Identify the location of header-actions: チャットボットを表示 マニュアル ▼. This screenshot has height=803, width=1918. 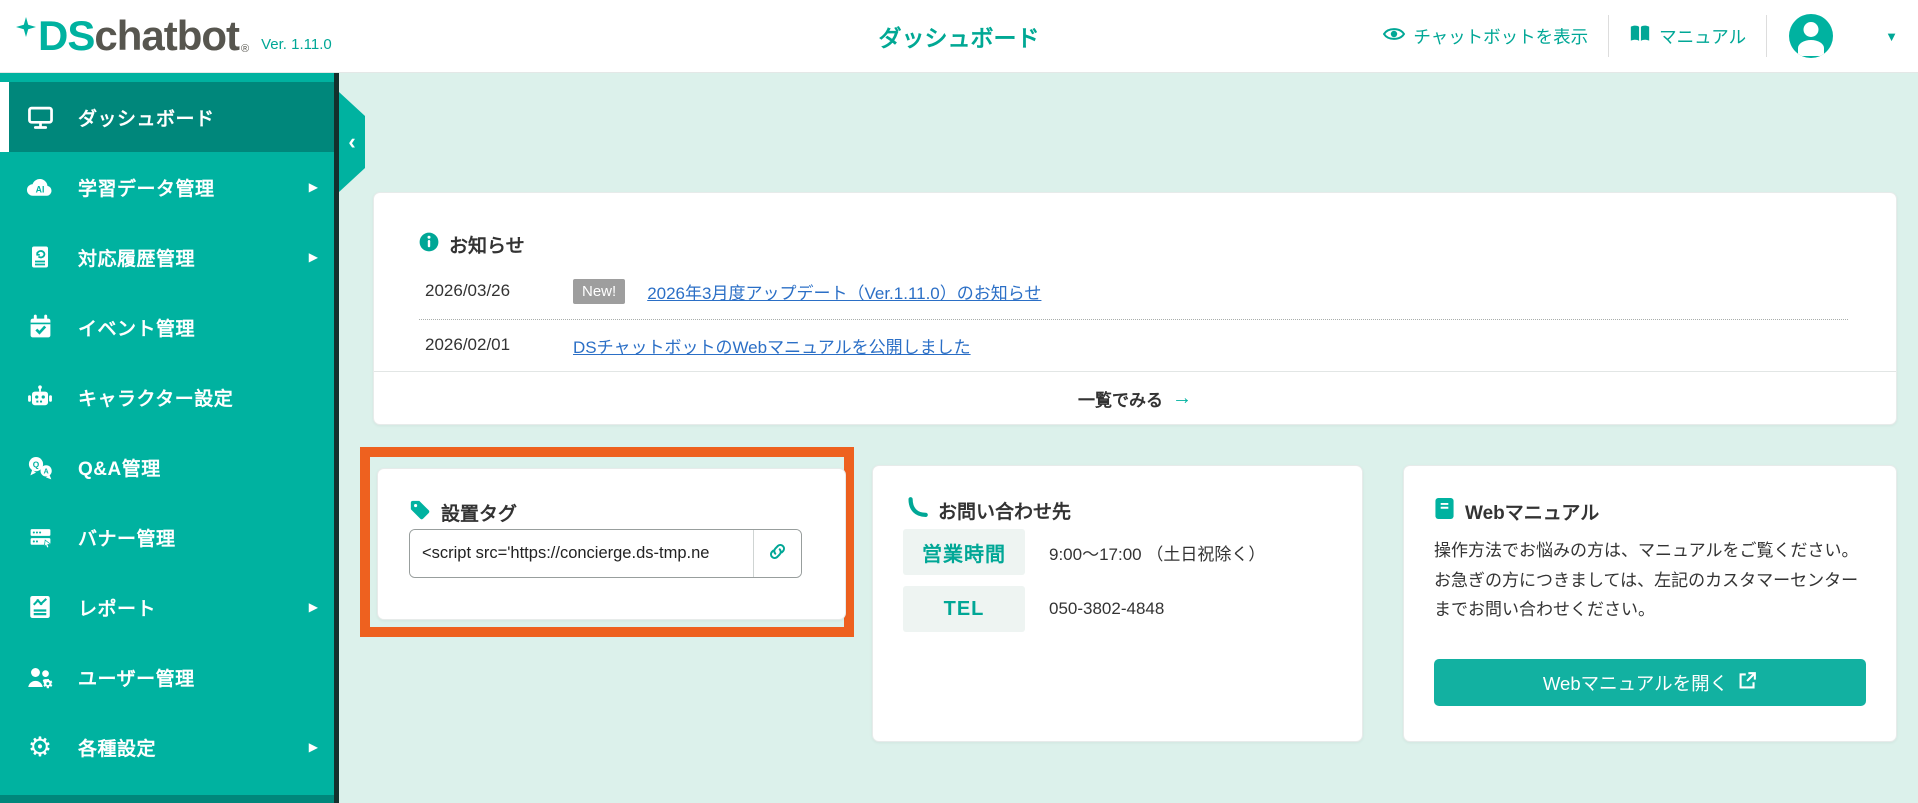
(1633, 36).